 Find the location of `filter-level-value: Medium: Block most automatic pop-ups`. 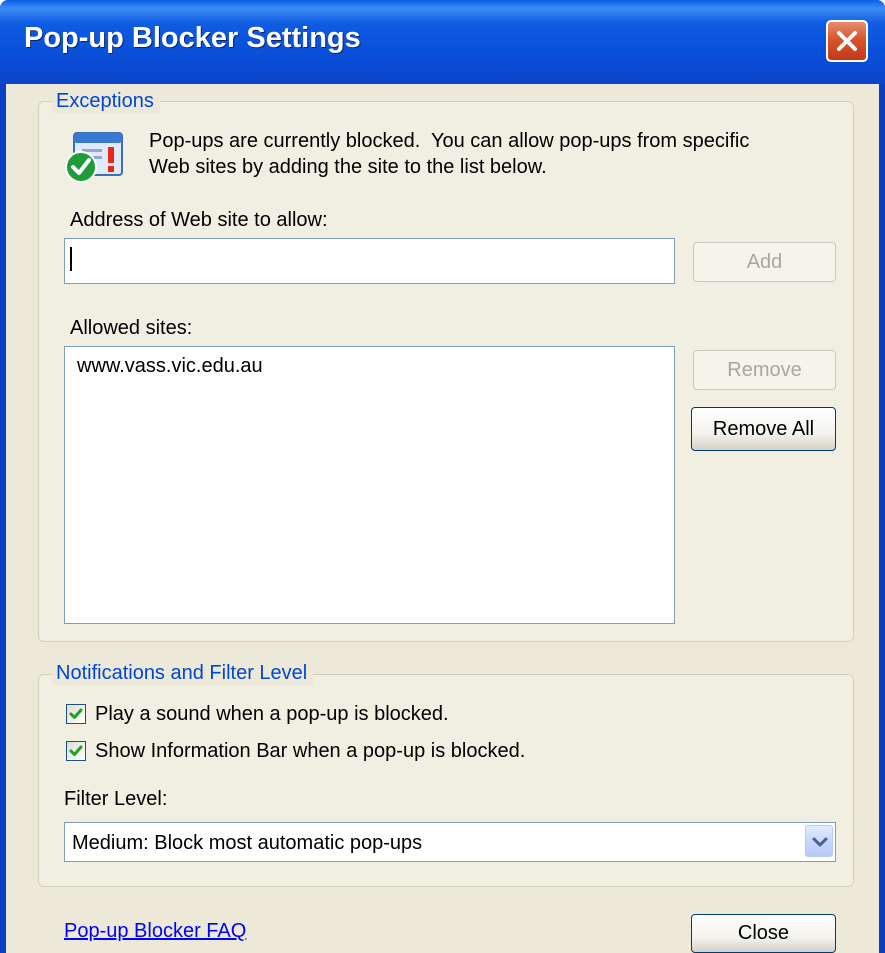

filter-level-value: Medium: Block most automatic pop-ups is located at coordinates (247, 843).